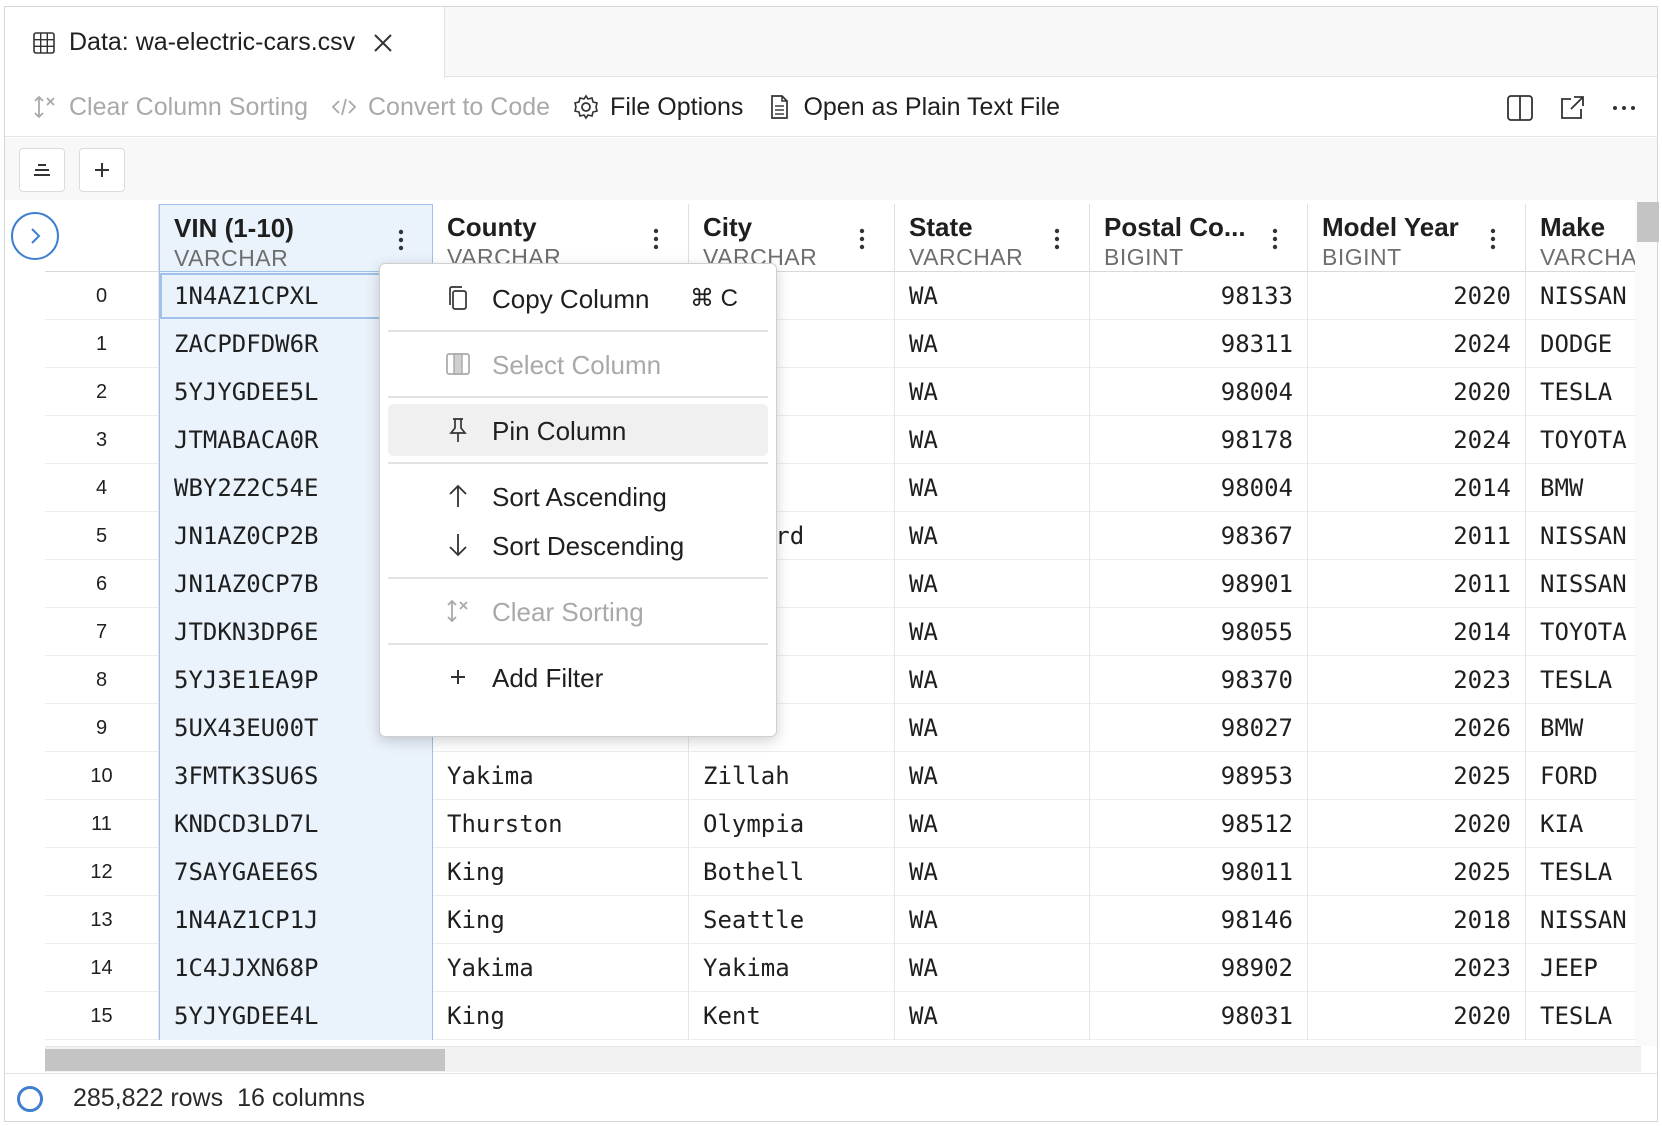 Image resolution: width=1662 pixels, height=1126 pixels. Describe the element at coordinates (843, 680) in the screenshot. I see `table-row: 85YJ3E1EA9PboWA983702023TESLA` at that location.